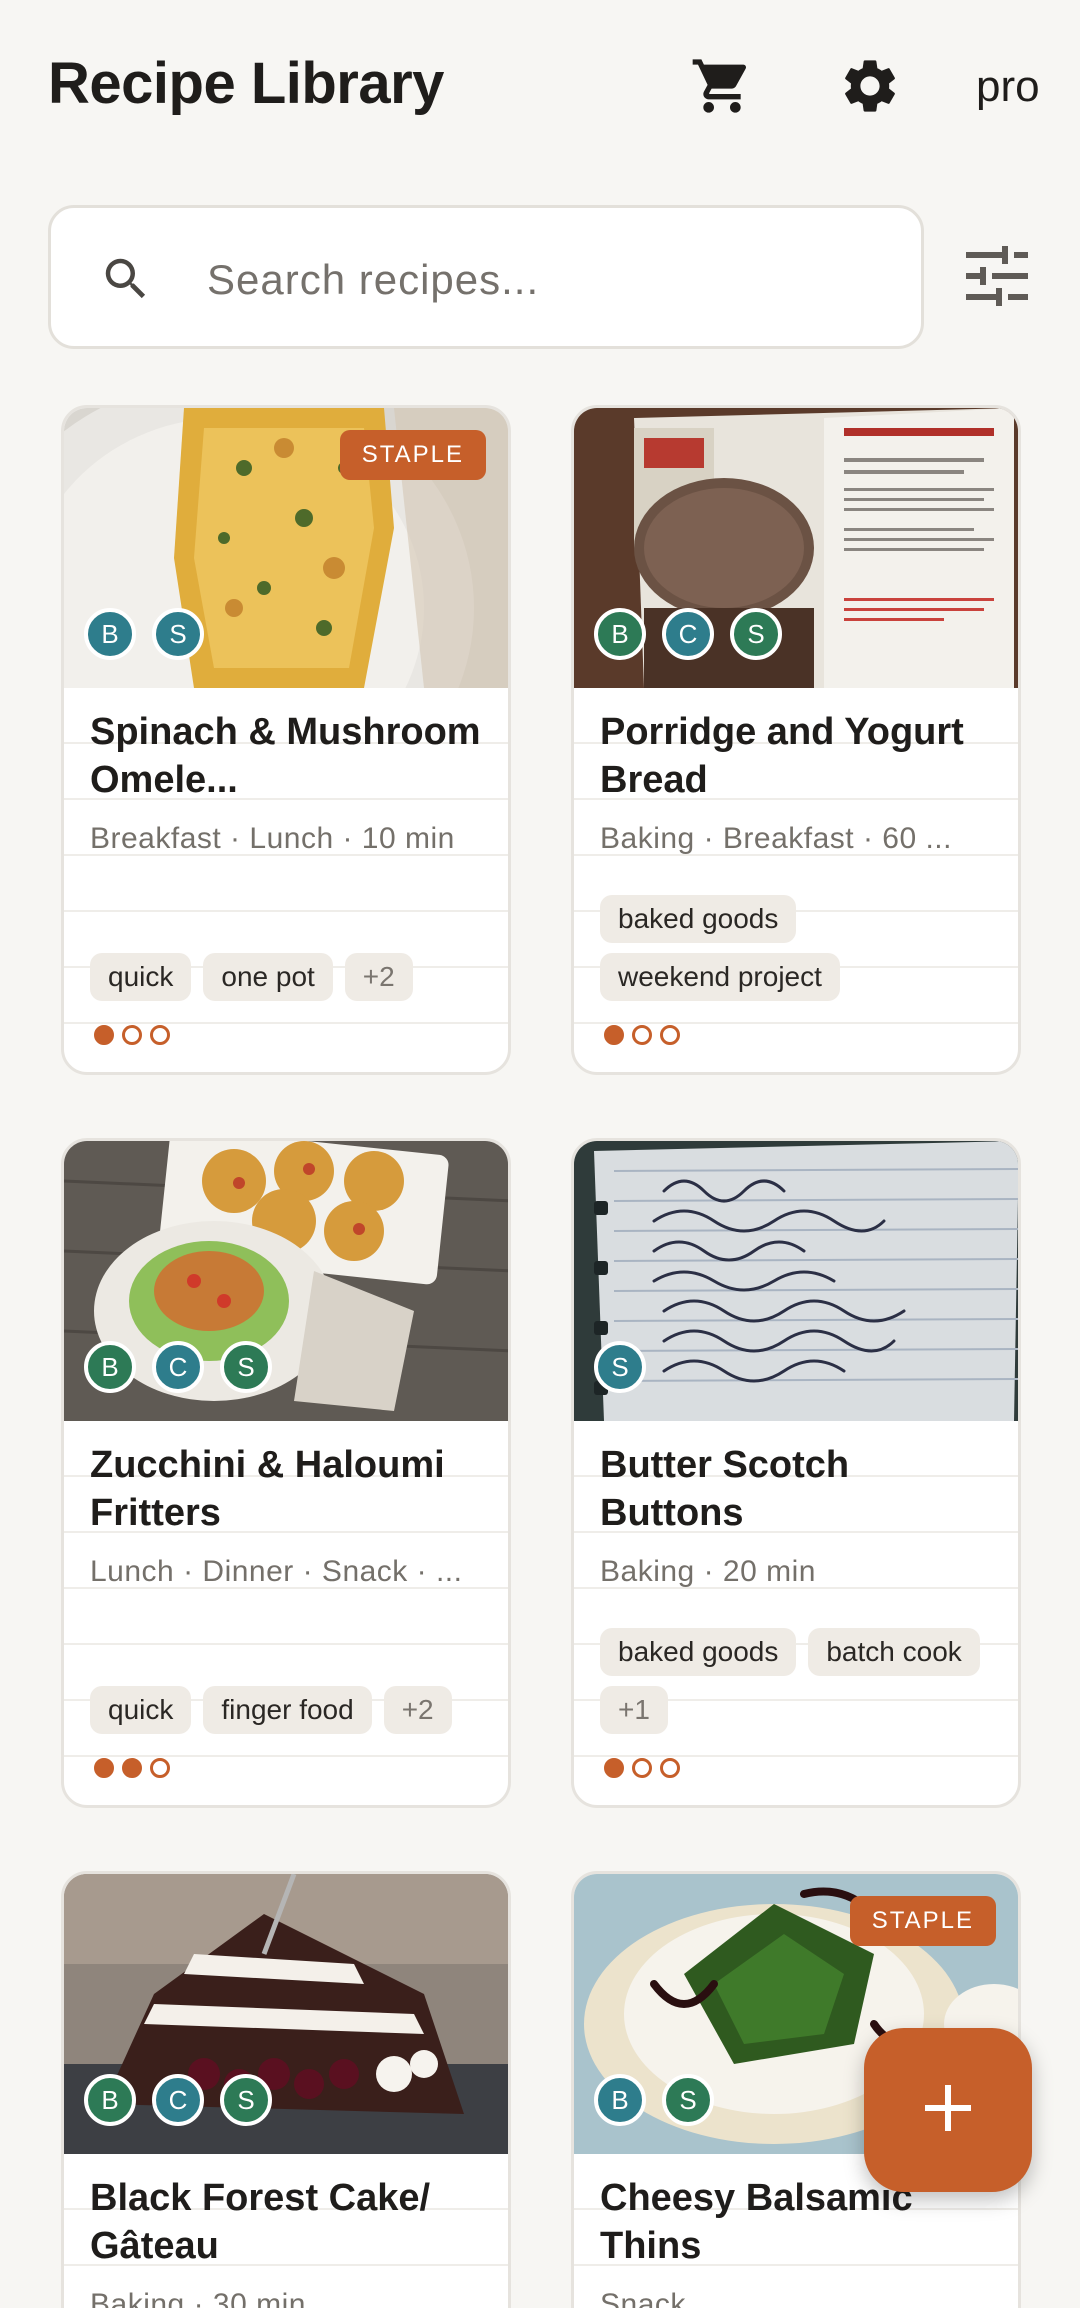 The width and height of the screenshot is (1080, 2308). What do you see at coordinates (268, 977) in the screenshot?
I see `tag-chip: one pot` at bounding box center [268, 977].